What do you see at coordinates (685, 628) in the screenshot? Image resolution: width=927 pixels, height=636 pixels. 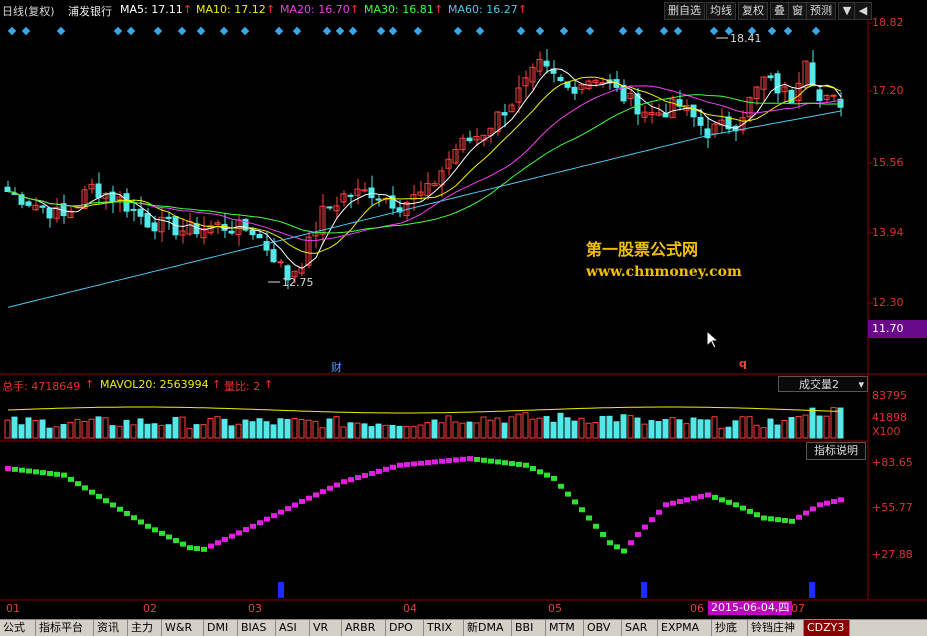 I see `tab-17: EXPMA` at bounding box center [685, 628].